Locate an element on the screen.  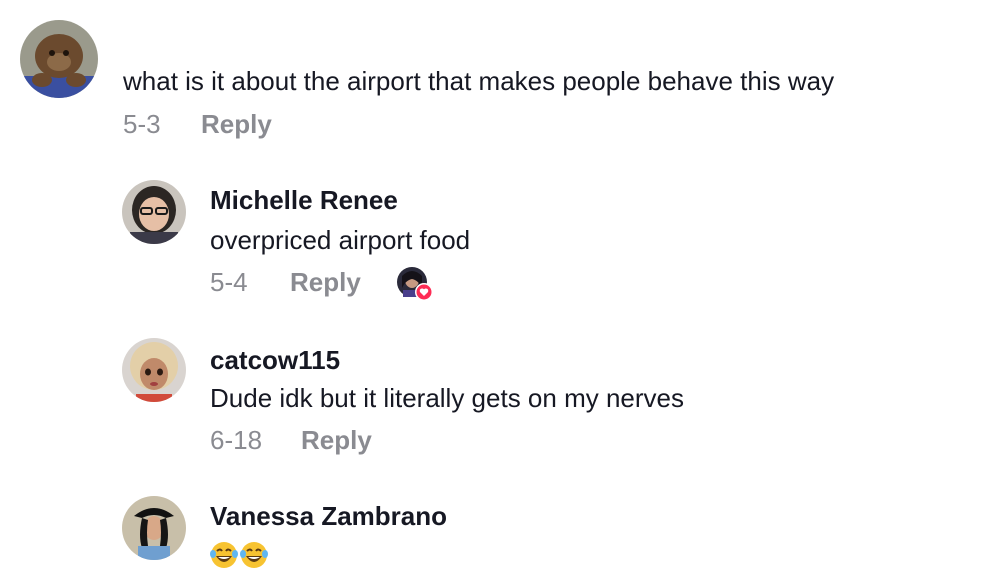
reply-username: catcow115 is located at coordinates (275, 360).